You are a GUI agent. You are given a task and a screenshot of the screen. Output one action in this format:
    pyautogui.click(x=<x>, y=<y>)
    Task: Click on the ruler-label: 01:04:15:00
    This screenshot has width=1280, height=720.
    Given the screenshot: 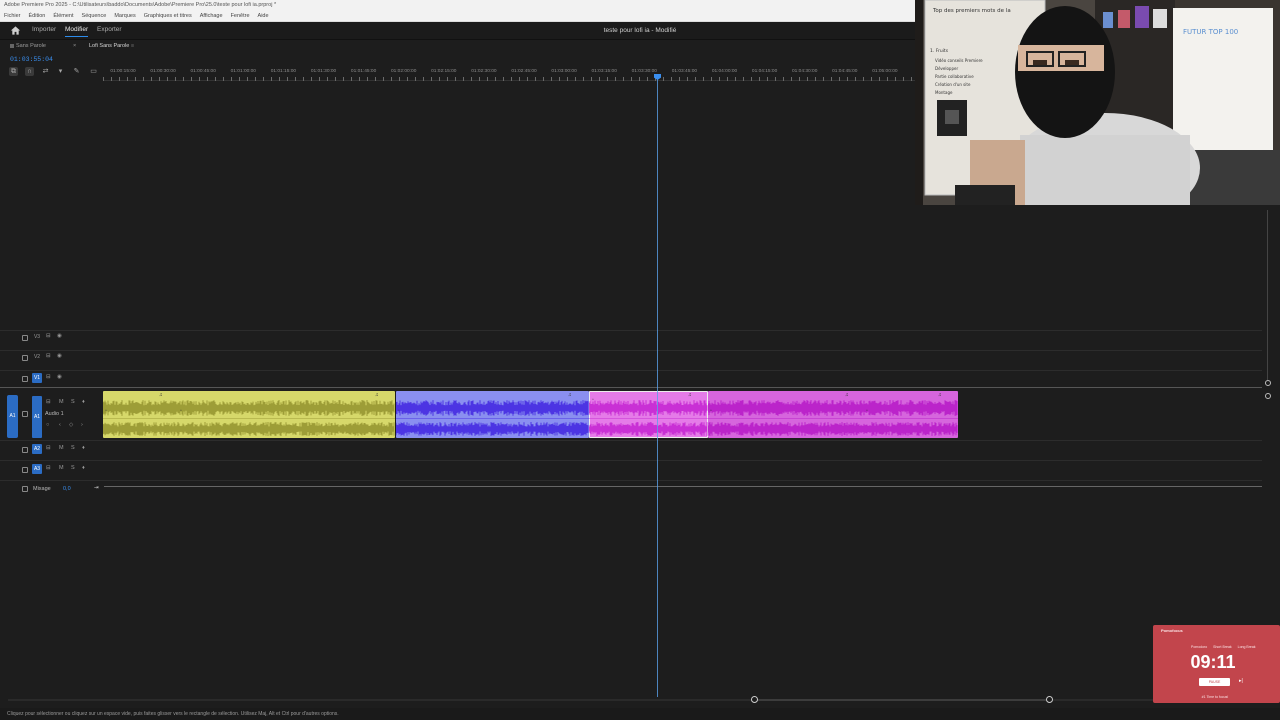 What is the action you would take?
    pyautogui.click(x=764, y=71)
    